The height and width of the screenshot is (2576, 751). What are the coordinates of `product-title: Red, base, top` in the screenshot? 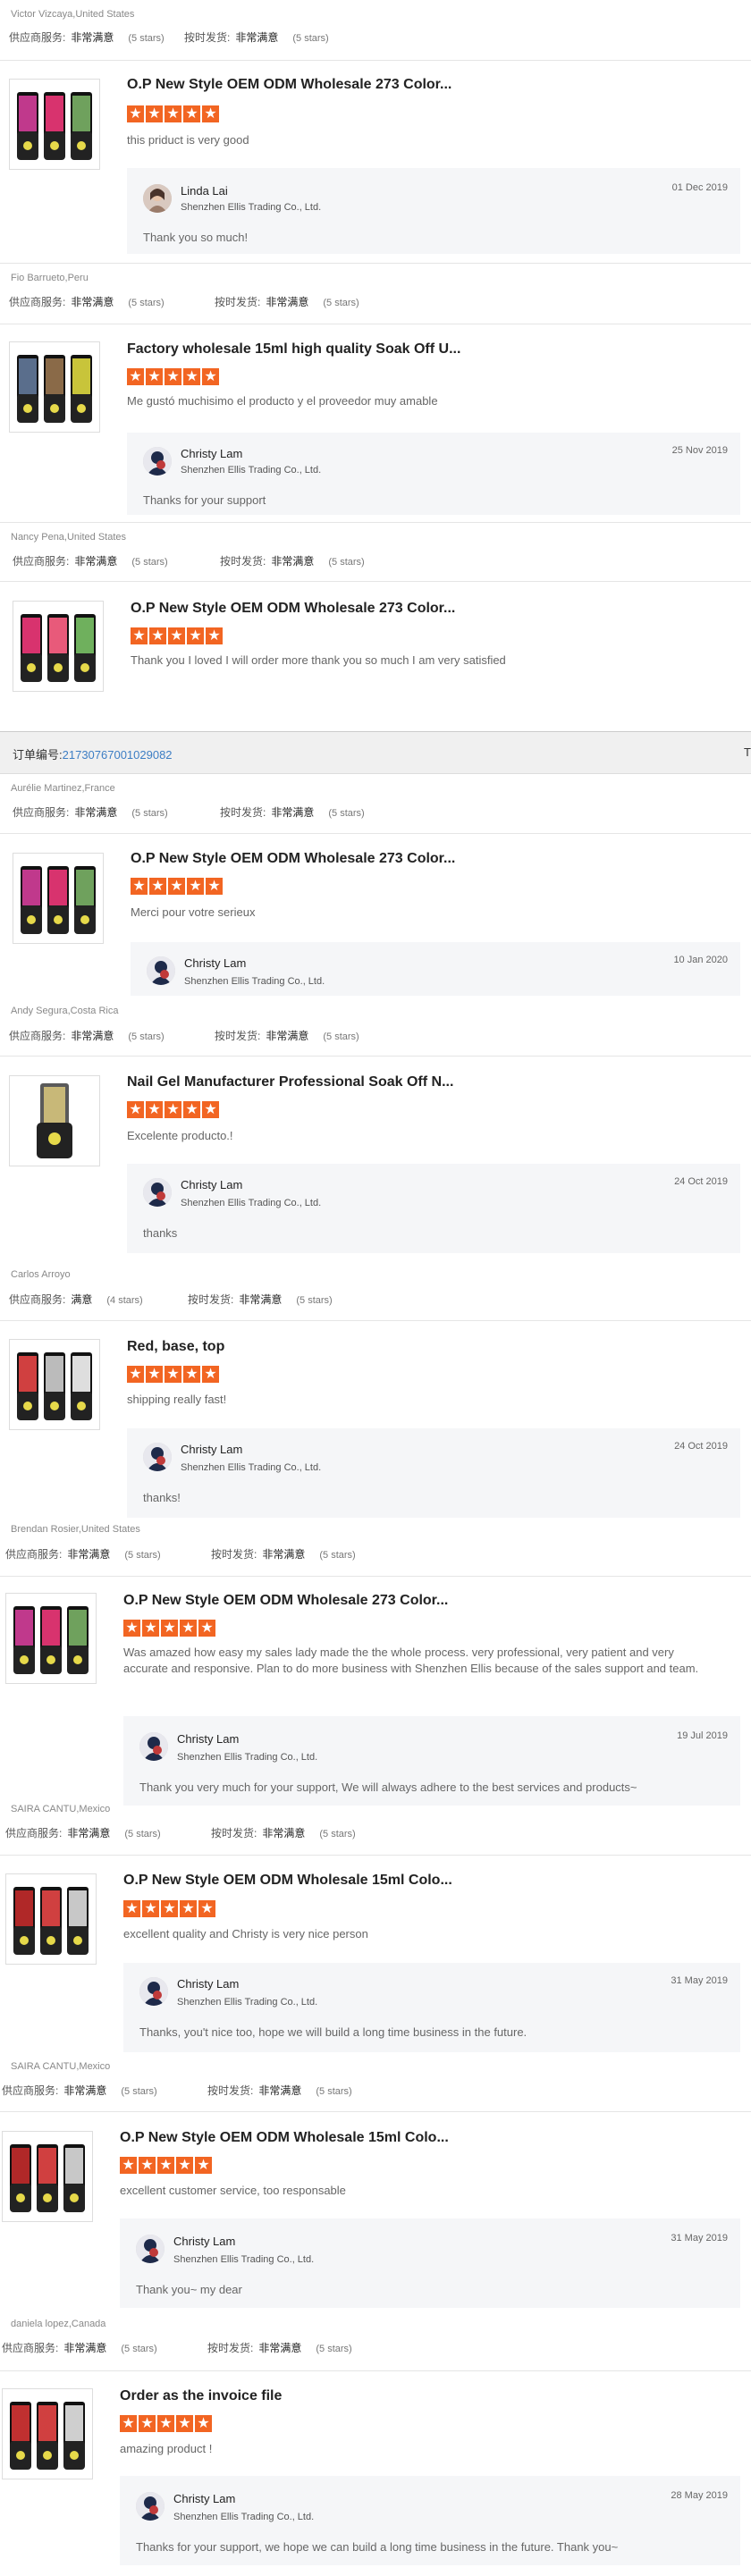 It's located at (175, 1347).